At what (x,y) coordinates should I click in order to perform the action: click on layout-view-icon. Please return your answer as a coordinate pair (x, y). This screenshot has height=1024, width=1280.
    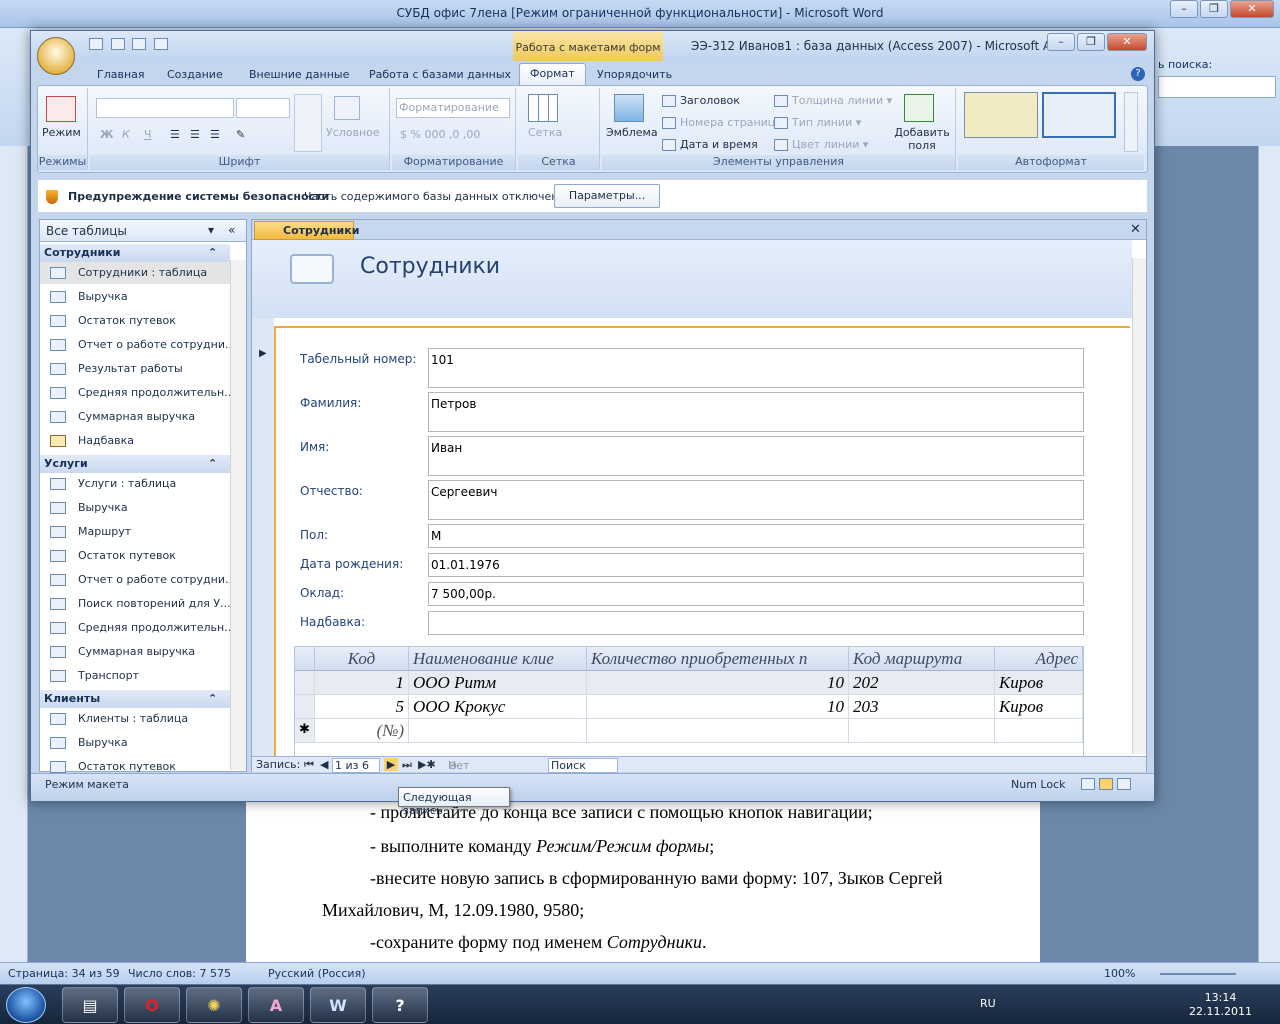
    Looking at the image, I should click on (1106, 784).